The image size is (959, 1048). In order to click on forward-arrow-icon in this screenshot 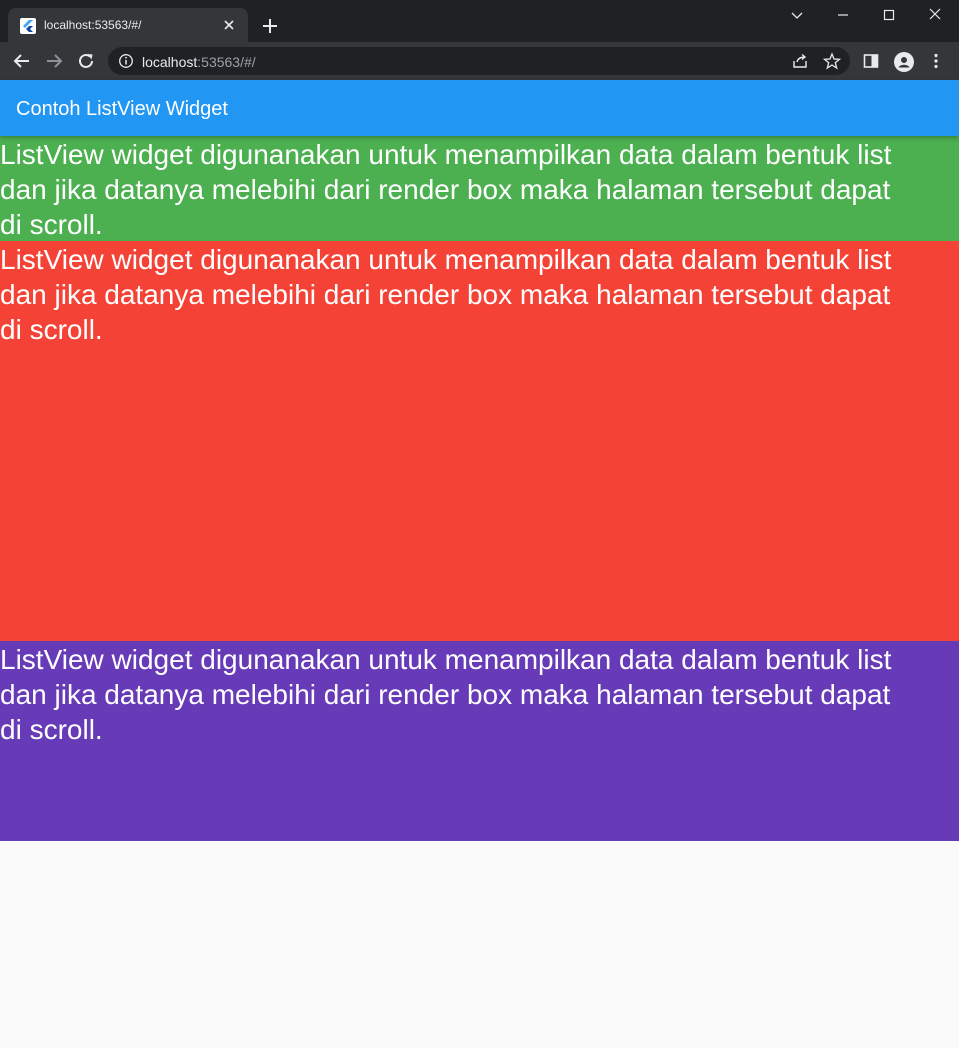, I will do `click(54, 61)`.